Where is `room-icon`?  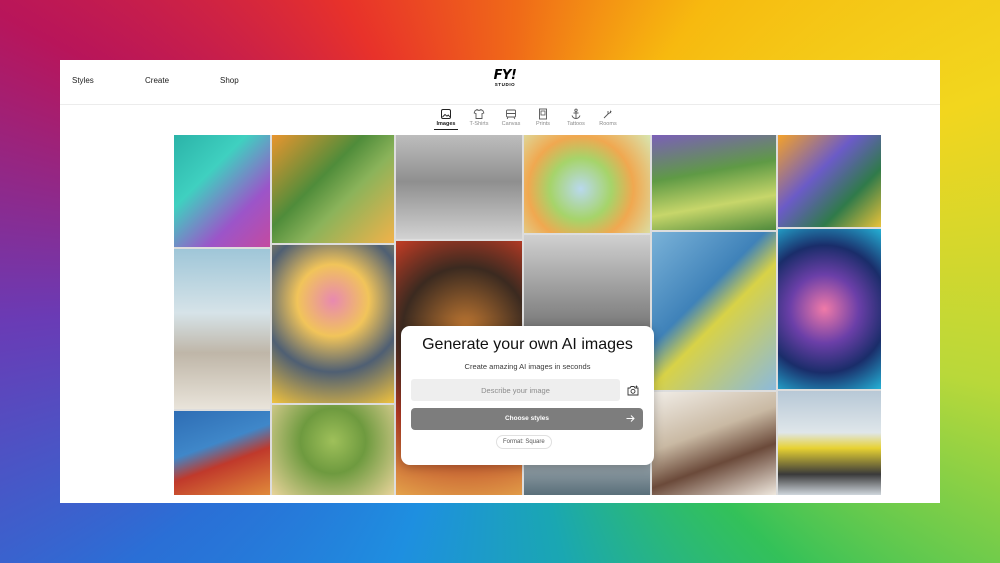 room-icon is located at coordinates (607, 114).